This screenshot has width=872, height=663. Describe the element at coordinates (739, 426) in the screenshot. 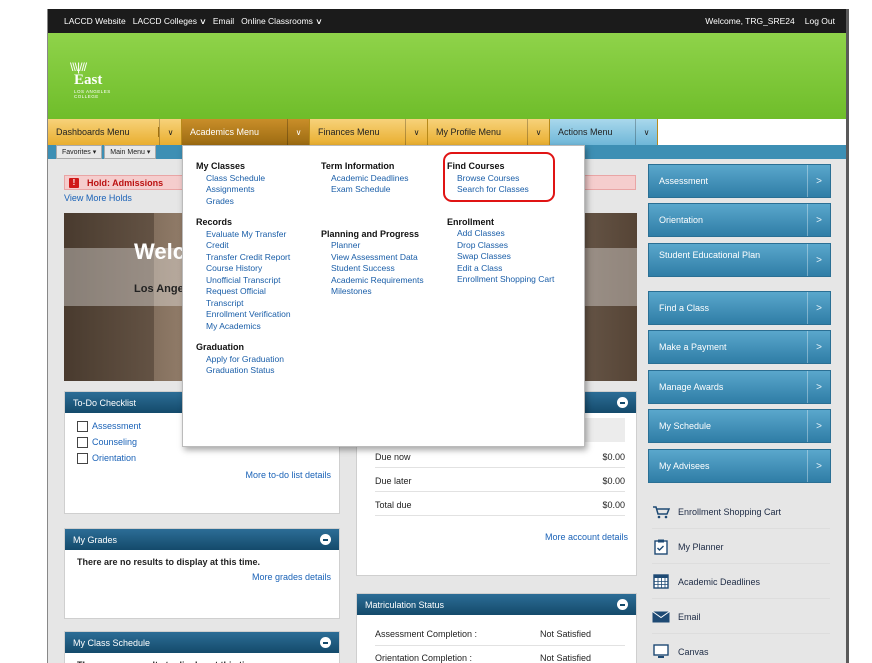

I see `my-schedule-button: My Schedule >` at that location.